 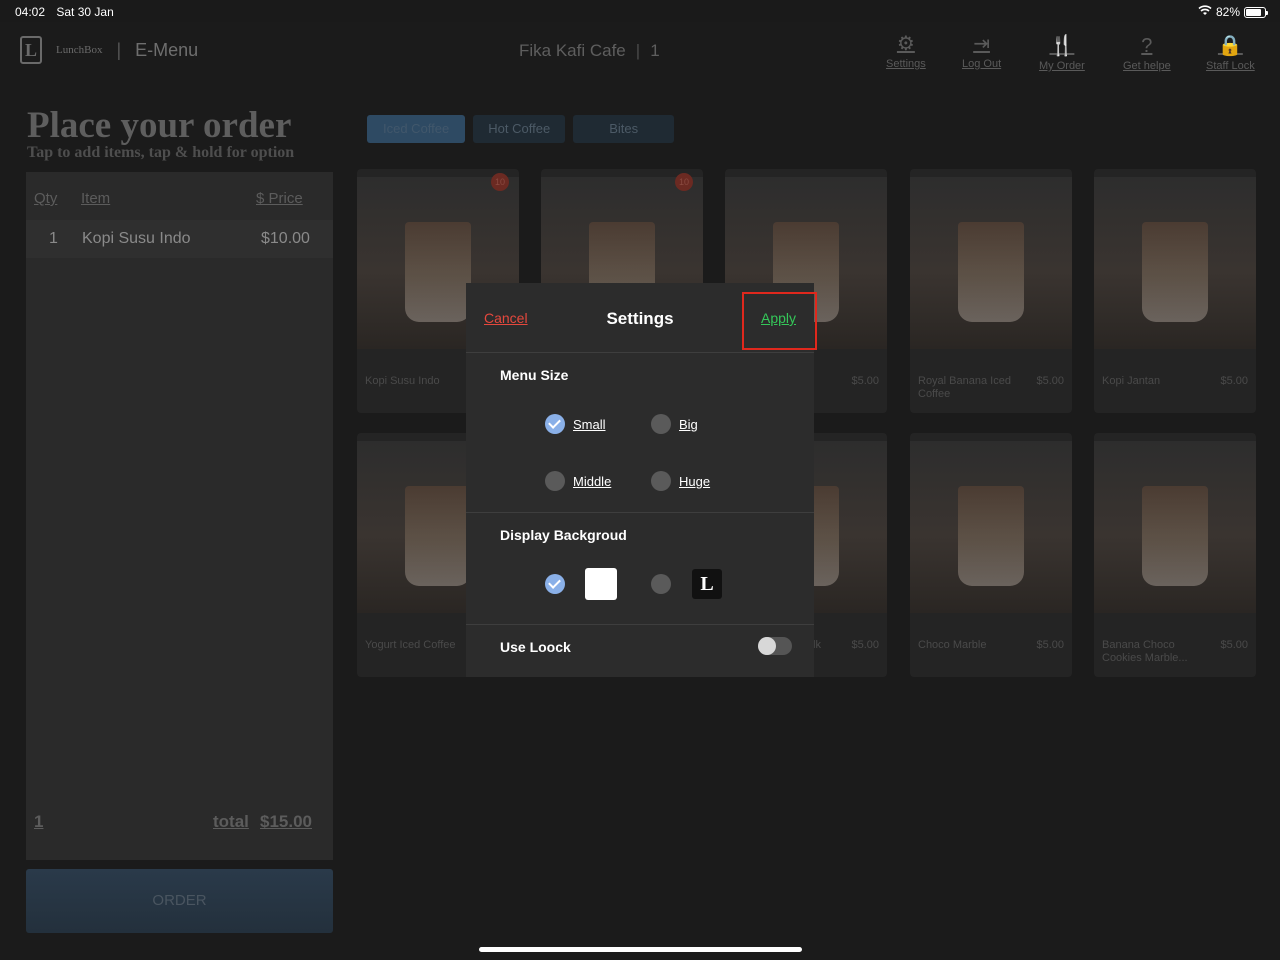 What do you see at coordinates (30, 12) in the screenshot?
I see `status-time: 04:02` at bounding box center [30, 12].